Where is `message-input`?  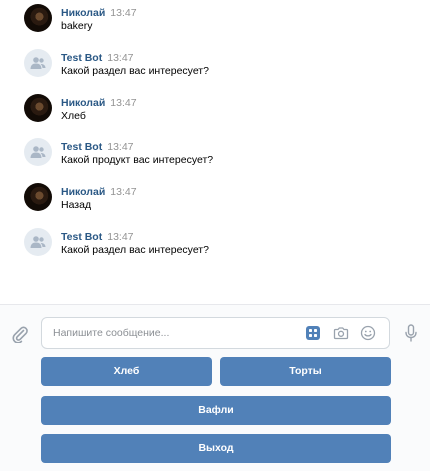
message-input is located at coordinates (169, 333).